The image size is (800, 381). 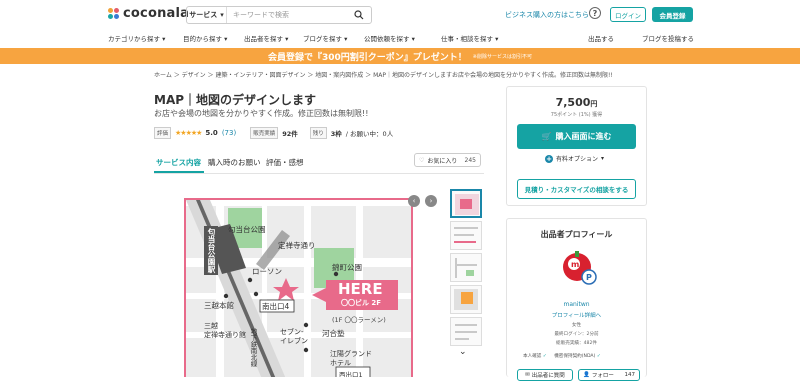 What do you see at coordinates (229, 133) in the screenshot?
I see `review-count-link: (73)` at bounding box center [229, 133].